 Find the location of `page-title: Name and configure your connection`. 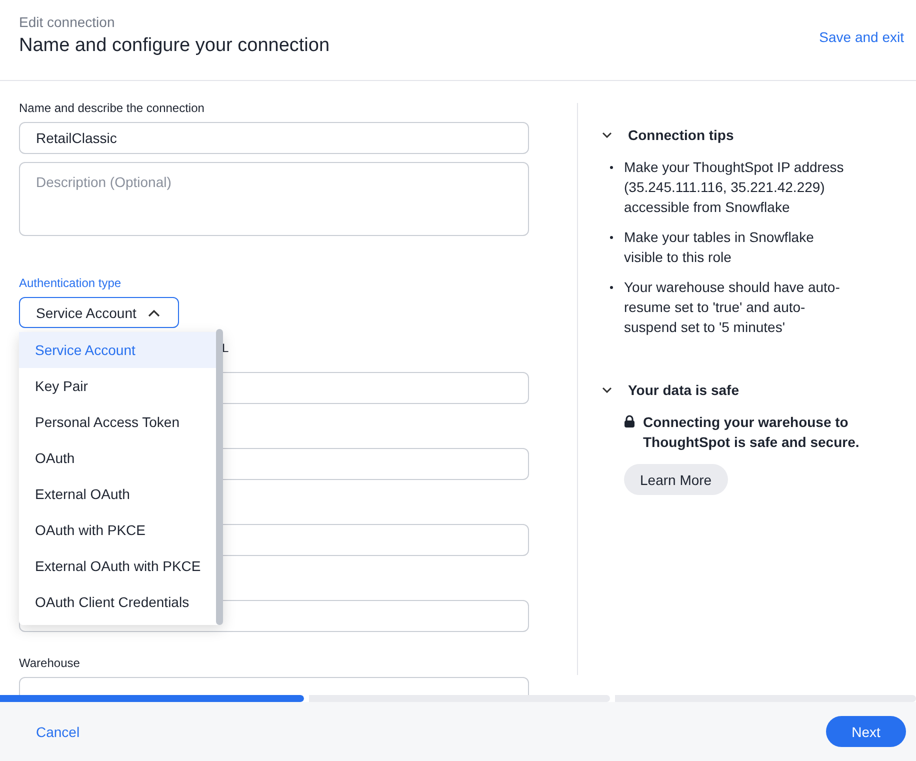

page-title: Name and configure your connection is located at coordinates (174, 46).